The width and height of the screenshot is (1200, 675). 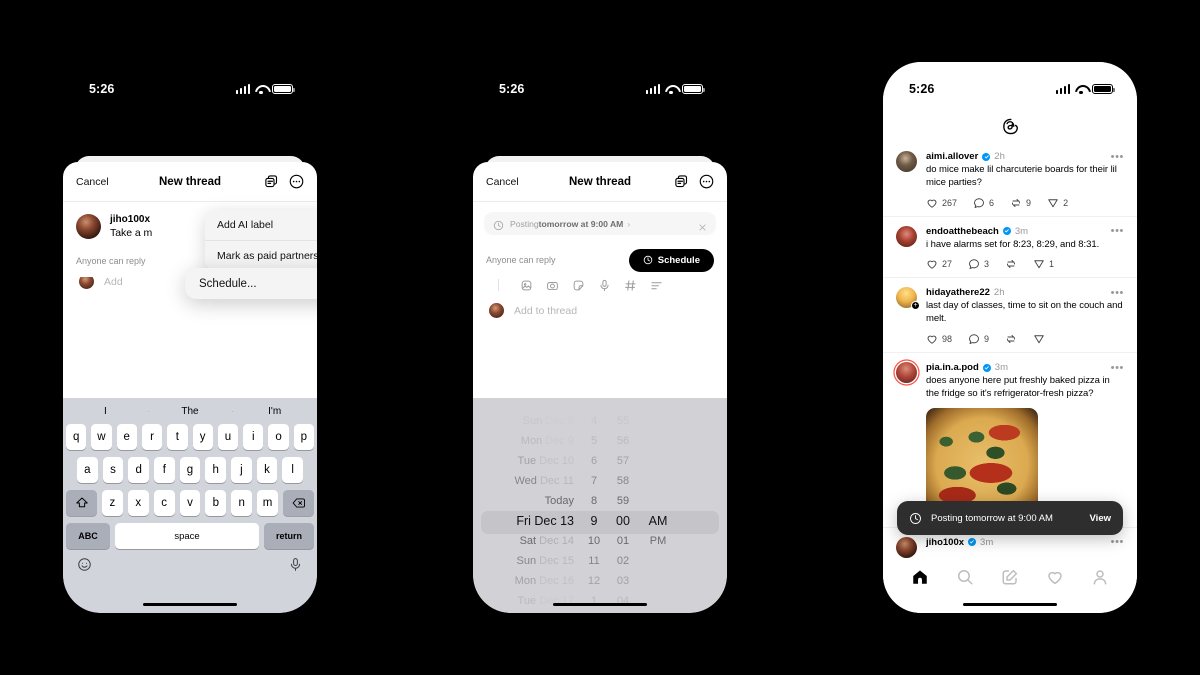 I want to click on key-j: j, so click(x=241, y=470).